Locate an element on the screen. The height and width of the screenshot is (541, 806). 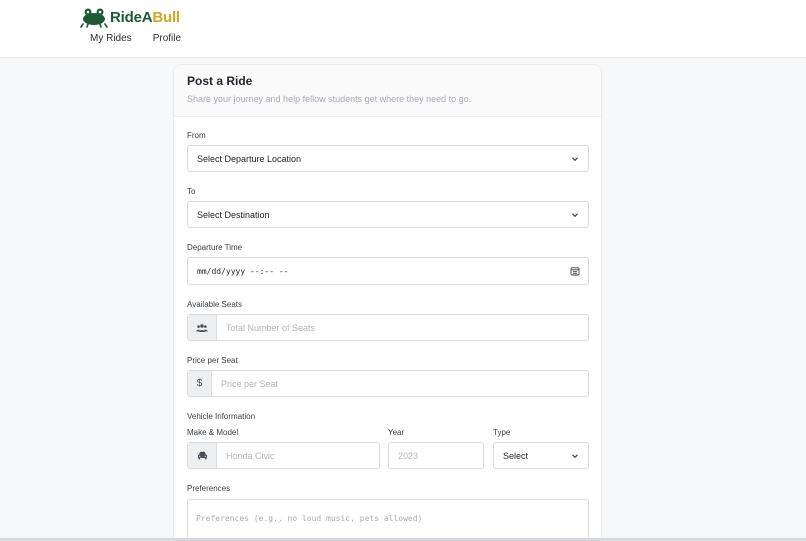
dollar-icon: $ is located at coordinates (200, 383).